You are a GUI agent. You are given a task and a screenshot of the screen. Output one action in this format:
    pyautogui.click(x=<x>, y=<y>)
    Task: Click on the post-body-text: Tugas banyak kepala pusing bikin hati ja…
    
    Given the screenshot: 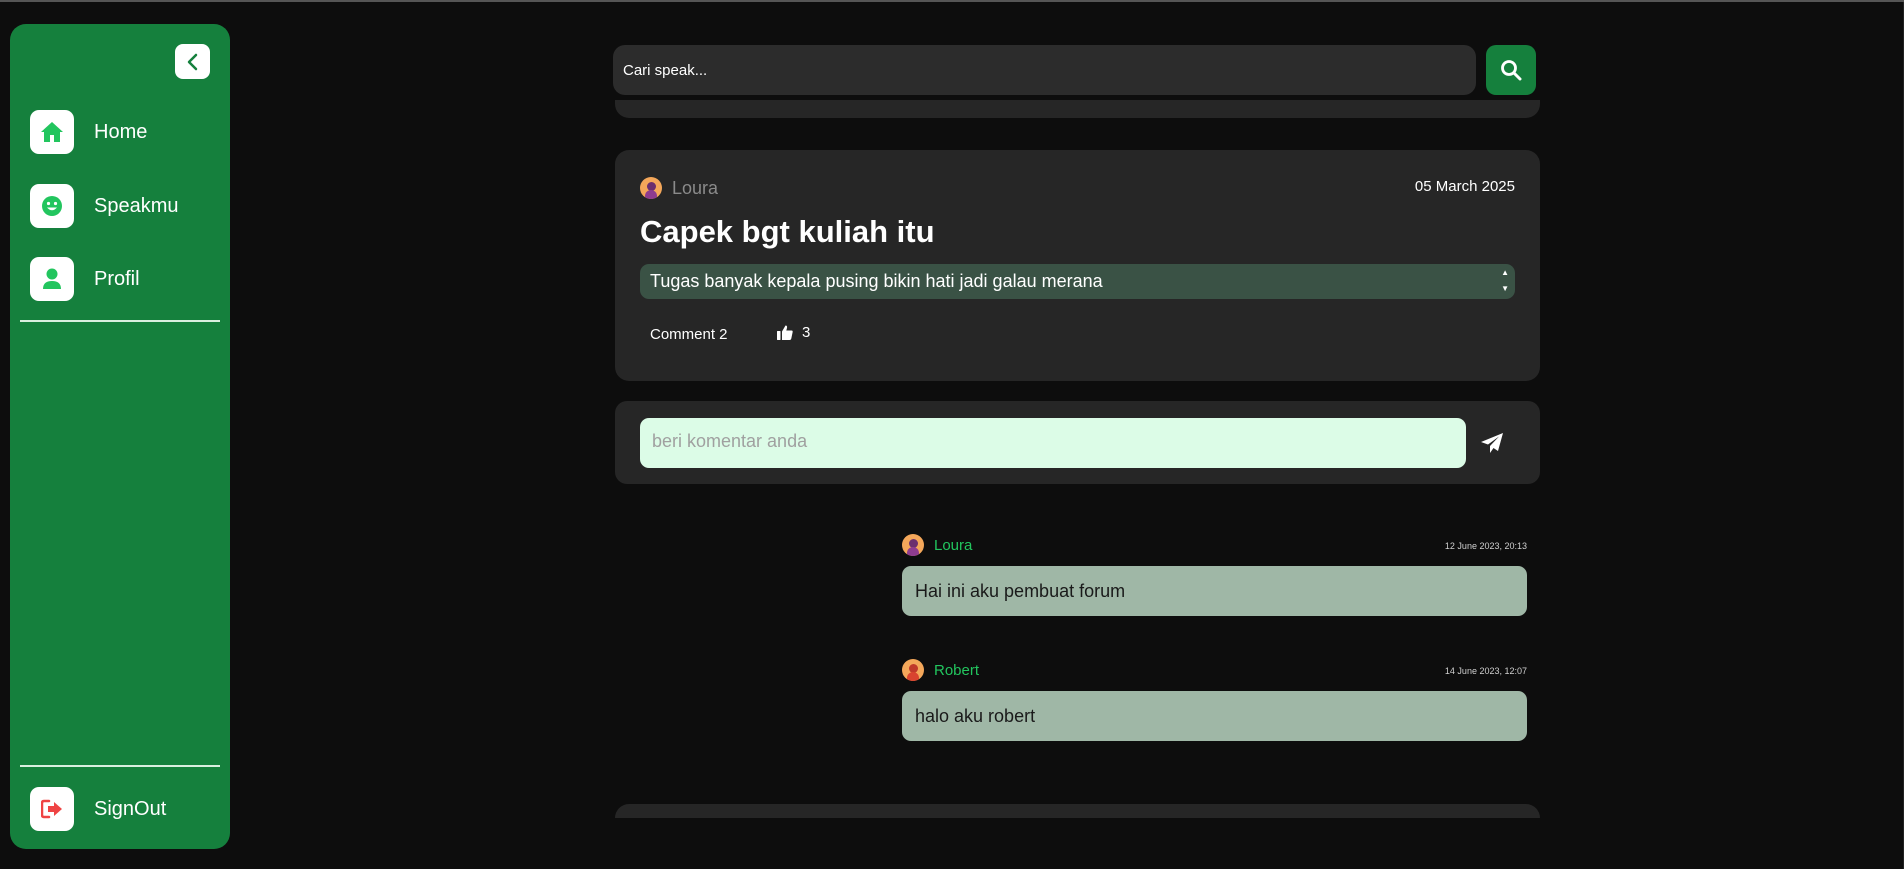 What is the action you would take?
    pyautogui.click(x=876, y=281)
    